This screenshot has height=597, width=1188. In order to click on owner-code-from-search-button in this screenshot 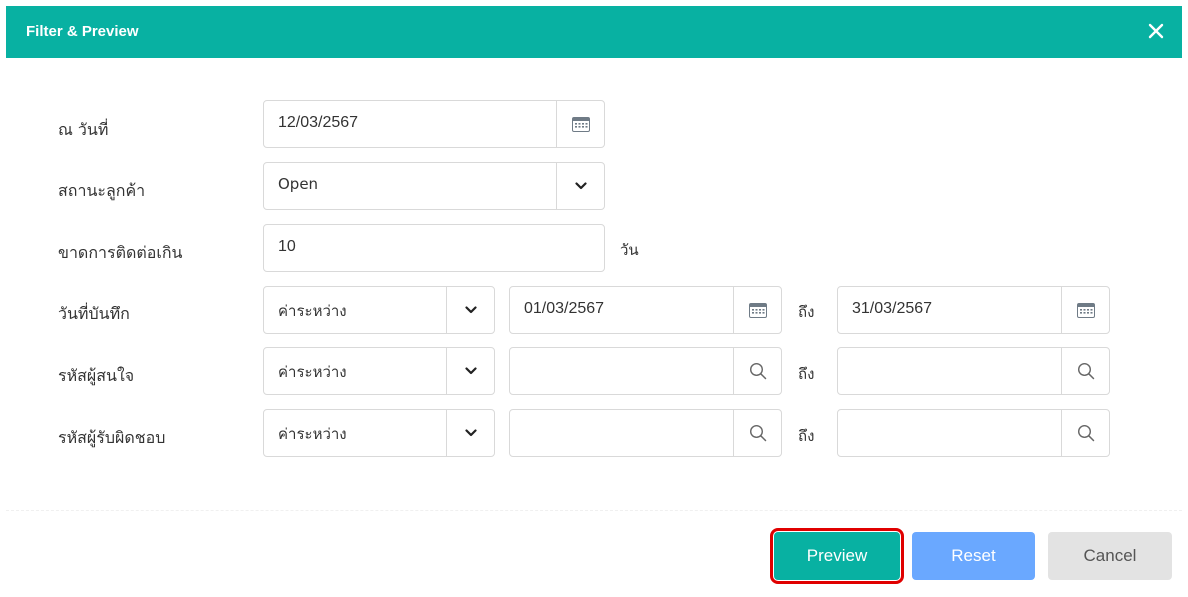, I will do `click(757, 433)`.